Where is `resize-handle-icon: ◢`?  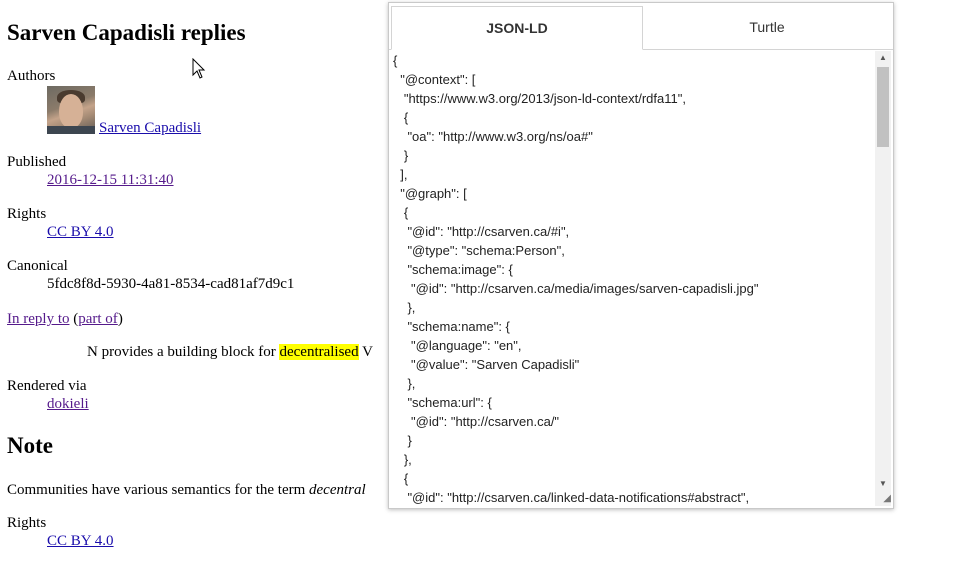 resize-handle-icon: ◢ is located at coordinates (883, 498).